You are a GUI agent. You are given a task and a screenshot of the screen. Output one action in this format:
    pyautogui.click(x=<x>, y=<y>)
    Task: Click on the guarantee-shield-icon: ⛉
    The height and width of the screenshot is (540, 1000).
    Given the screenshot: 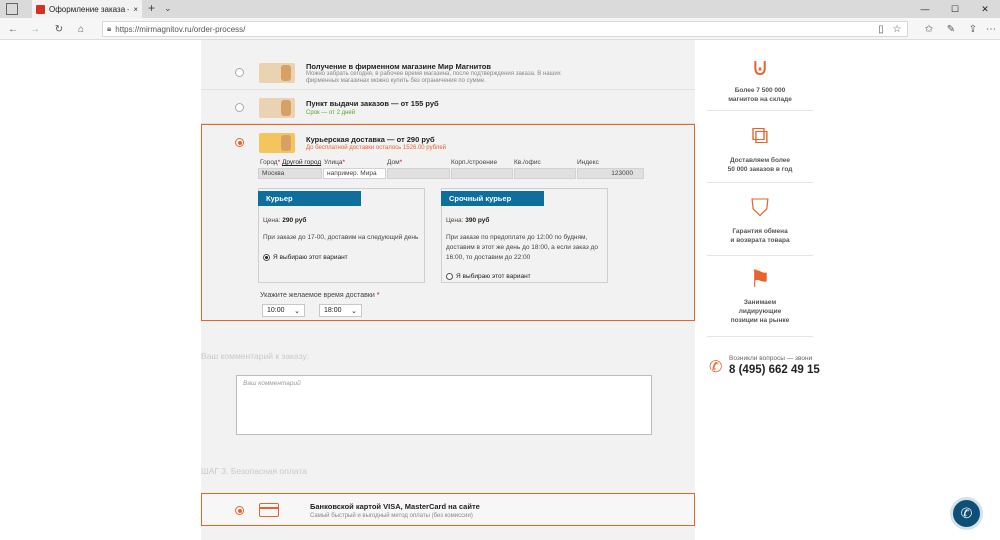 What is the action you would take?
    pyautogui.click(x=760, y=208)
    